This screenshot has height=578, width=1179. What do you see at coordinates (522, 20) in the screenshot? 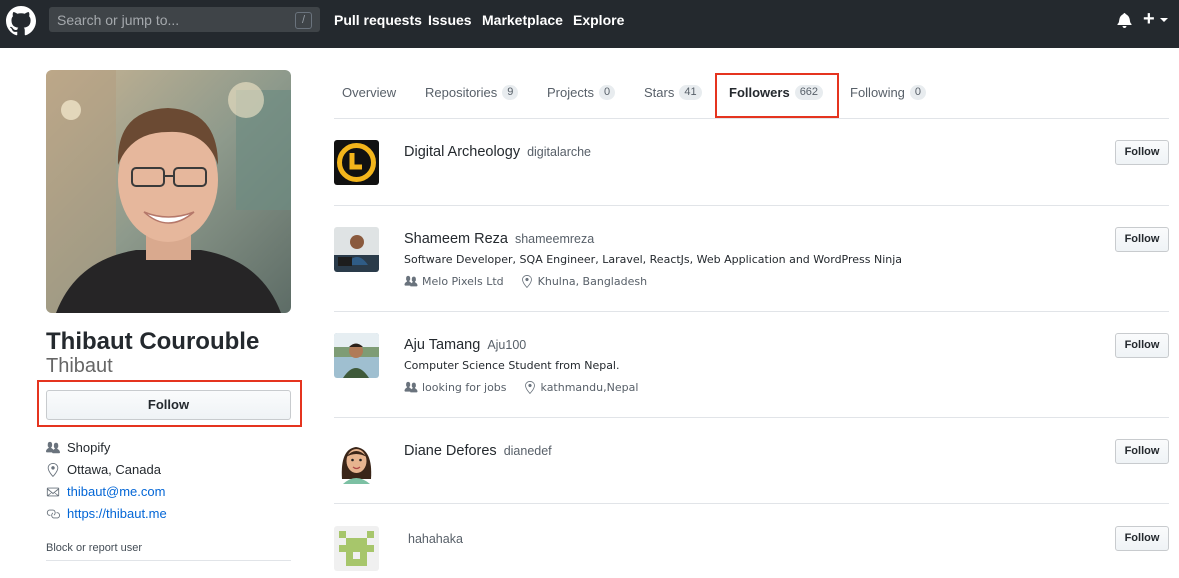
I see `nav-marketplace: Marketplace` at bounding box center [522, 20].